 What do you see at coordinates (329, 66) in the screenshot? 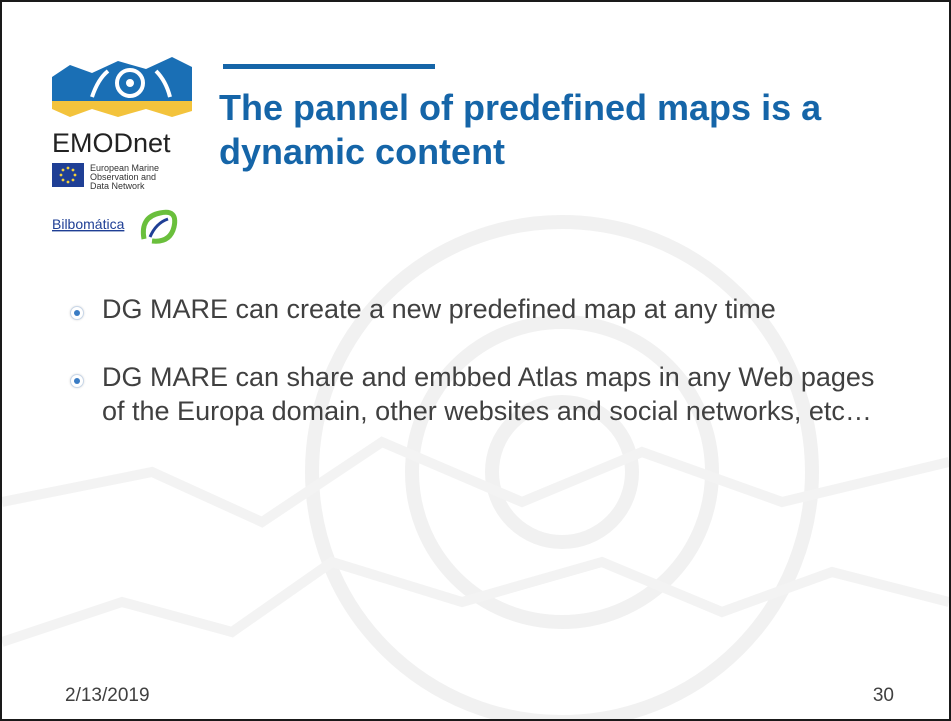
I see `title-accent-bar` at bounding box center [329, 66].